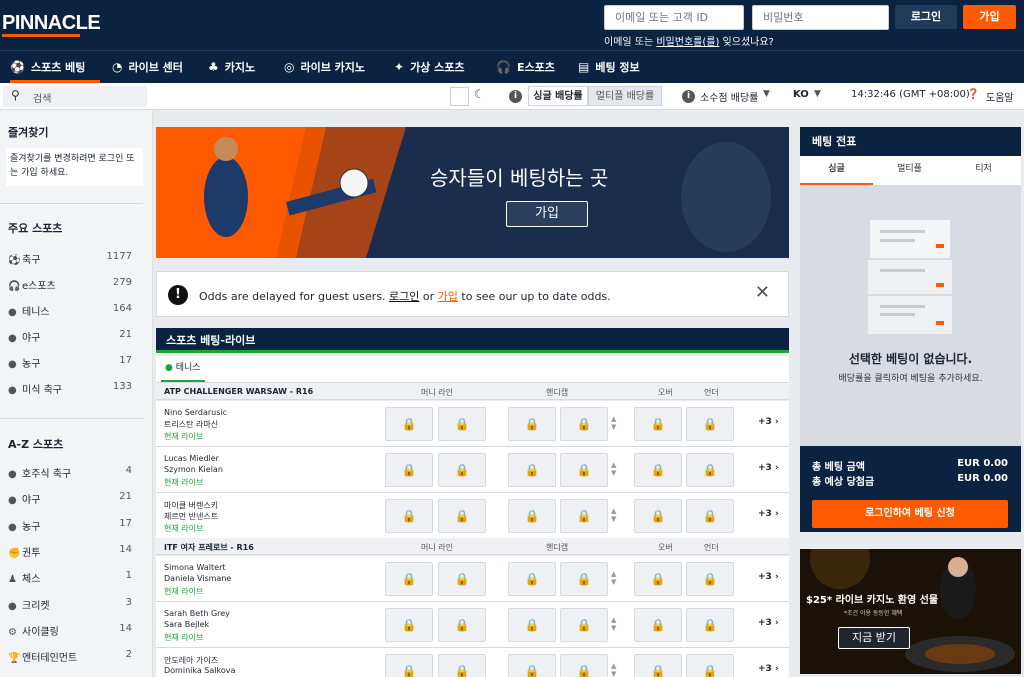 This screenshot has width=1024, height=677. Describe the element at coordinates (558, 96) in the screenshot. I see `single-odds-toggle: 싱글 배당률` at that location.